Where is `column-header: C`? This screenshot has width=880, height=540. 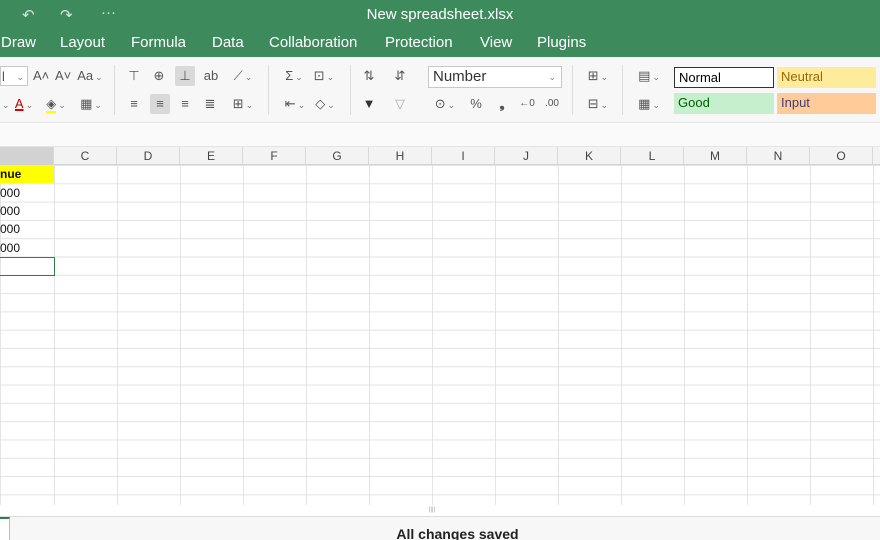 column-header: C is located at coordinates (85, 156).